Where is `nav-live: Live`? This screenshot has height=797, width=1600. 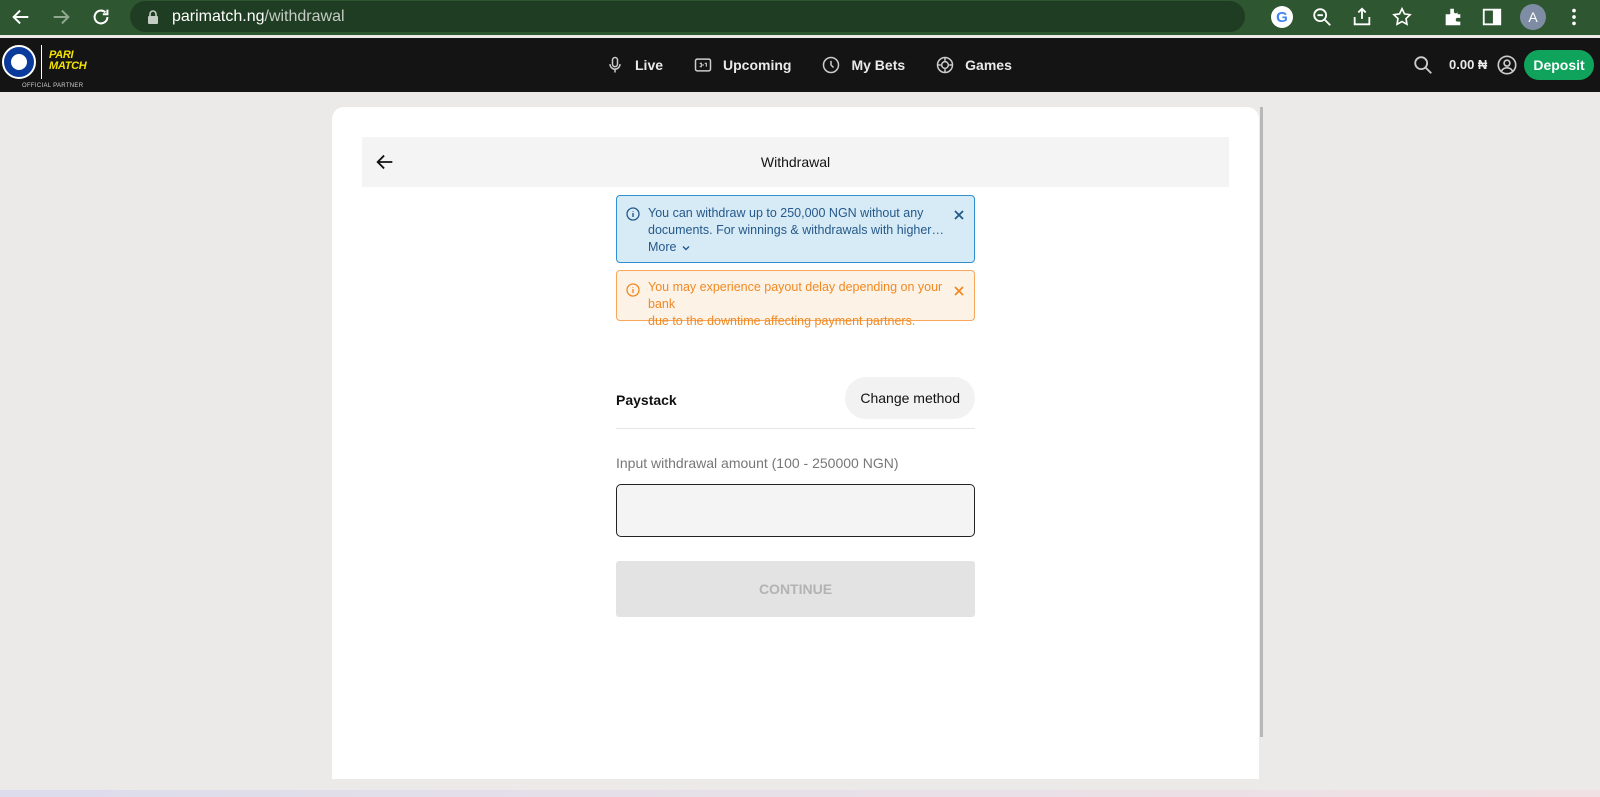
nav-live: Live is located at coordinates (634, 65).